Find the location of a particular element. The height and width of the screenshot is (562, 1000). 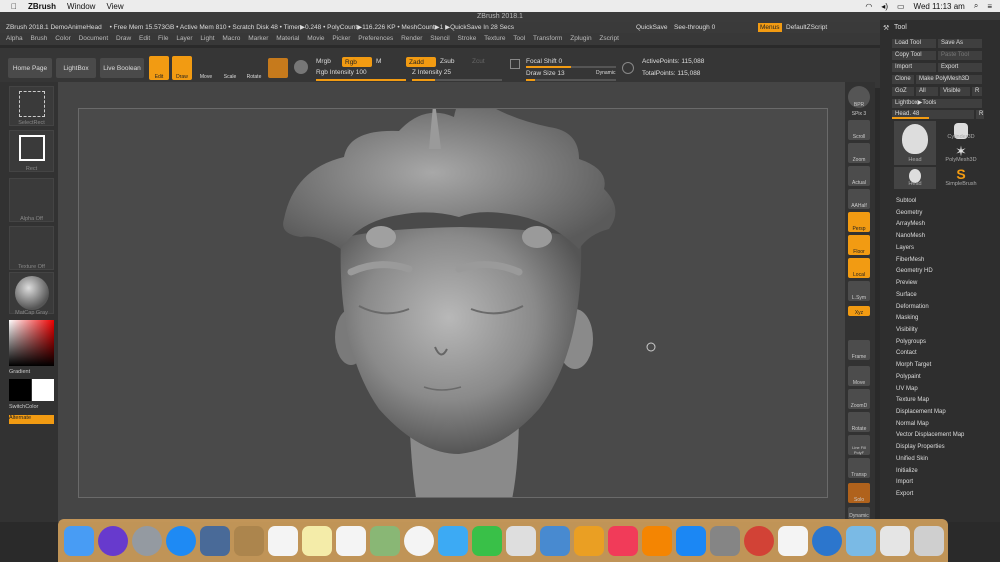

menu-tool: Tool is located at coordinates (519, 38).